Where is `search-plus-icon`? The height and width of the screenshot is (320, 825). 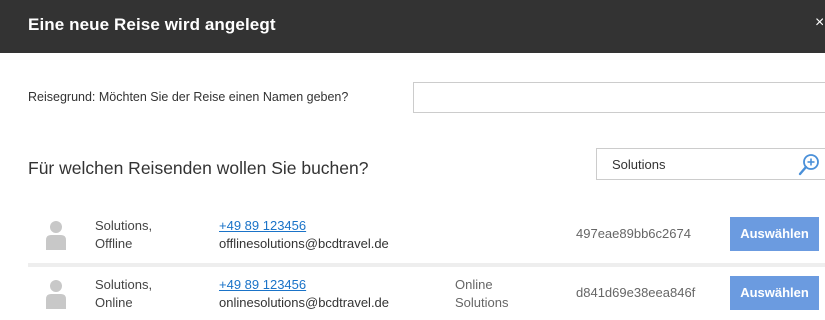 search-plus-icon is located at coordinates (809, 165).